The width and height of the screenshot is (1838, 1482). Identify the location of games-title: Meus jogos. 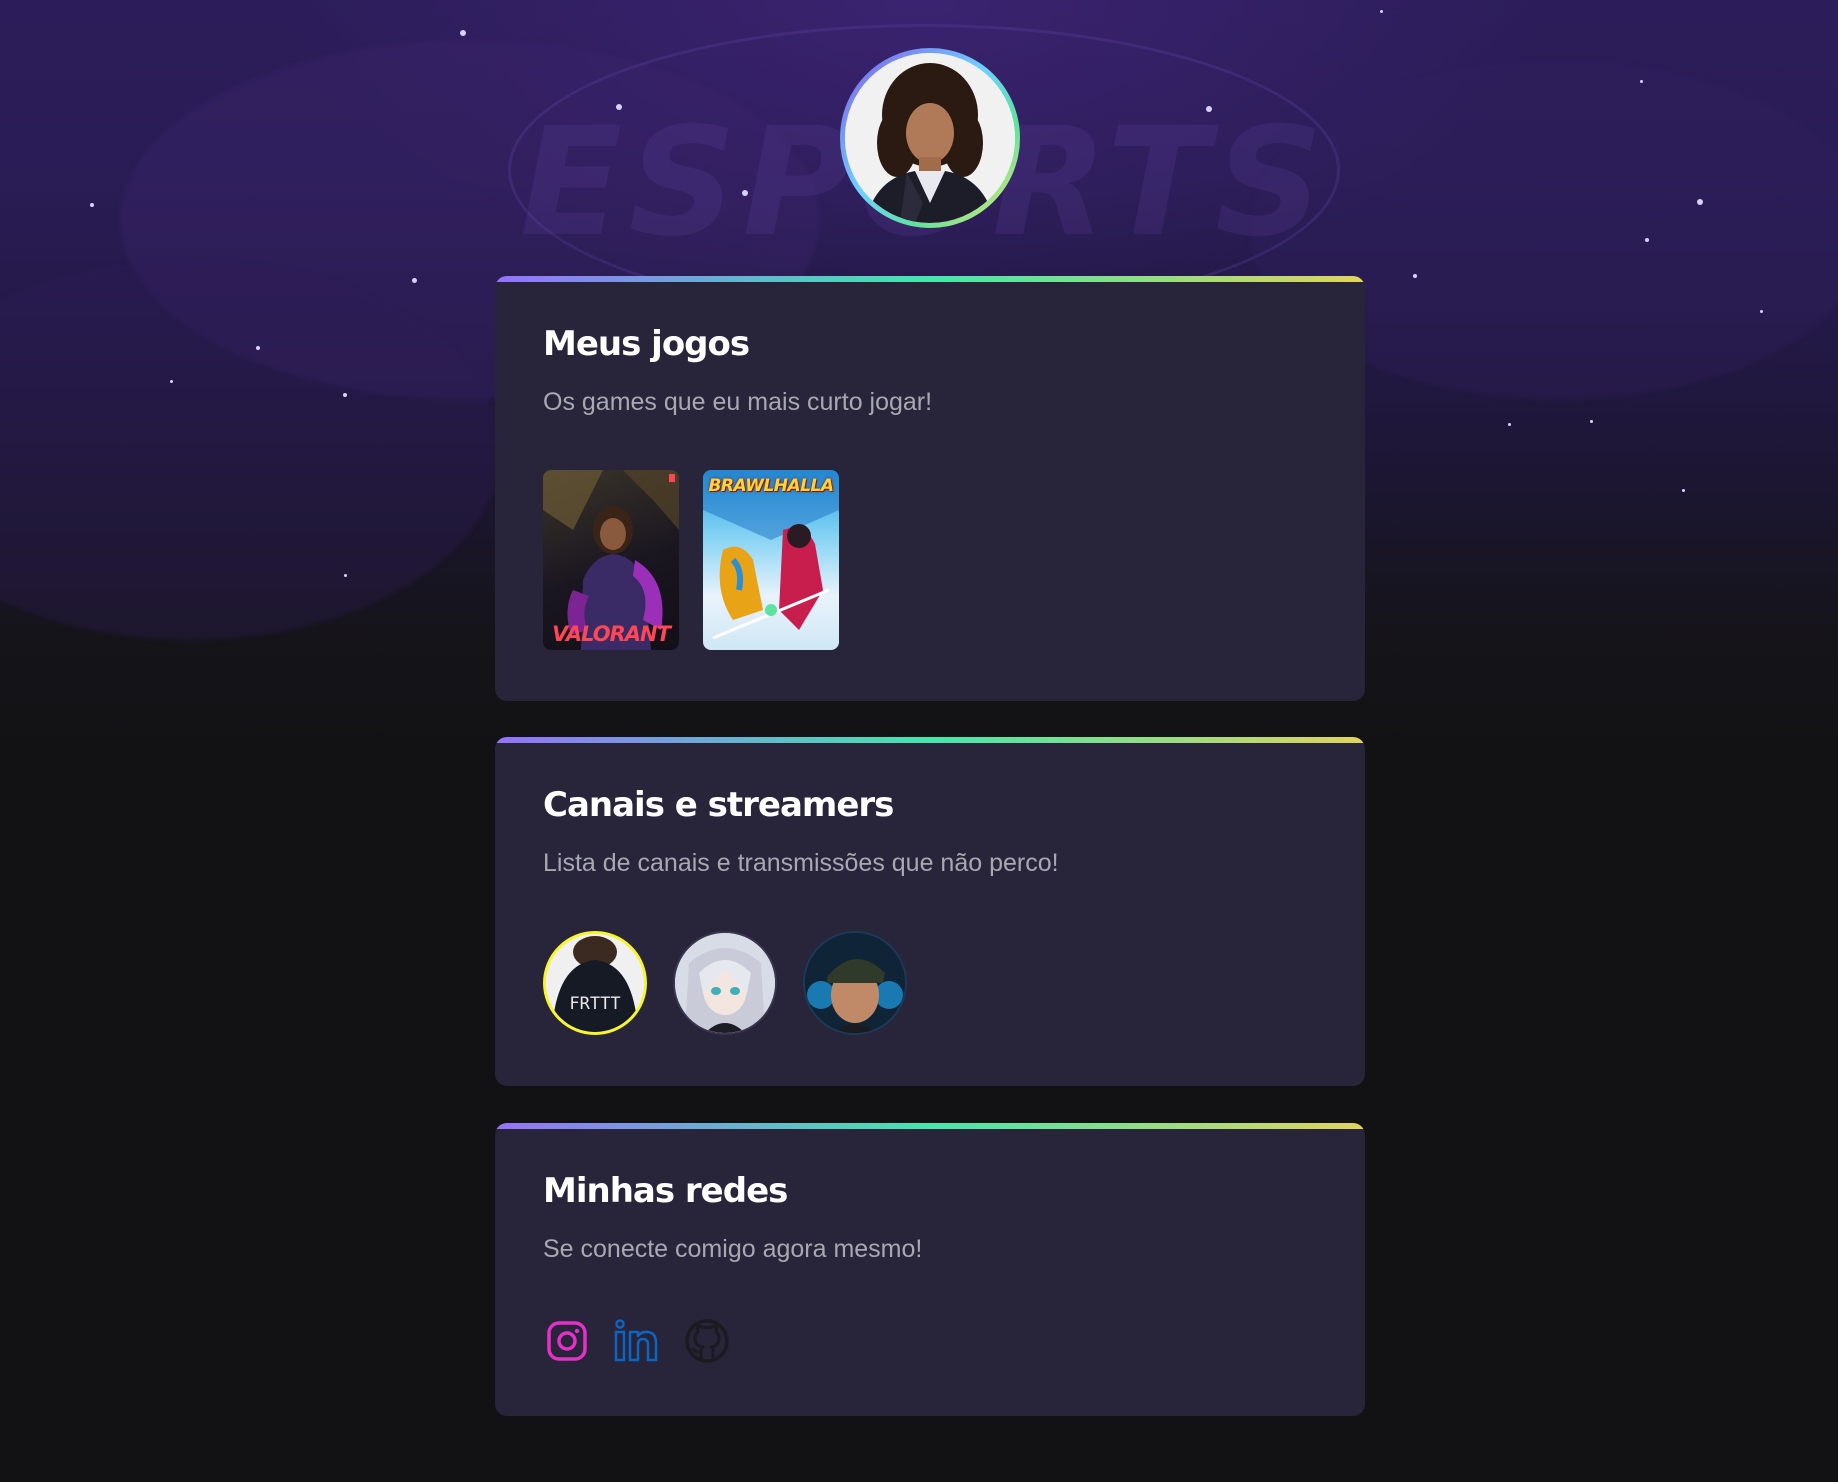
(646, 344).